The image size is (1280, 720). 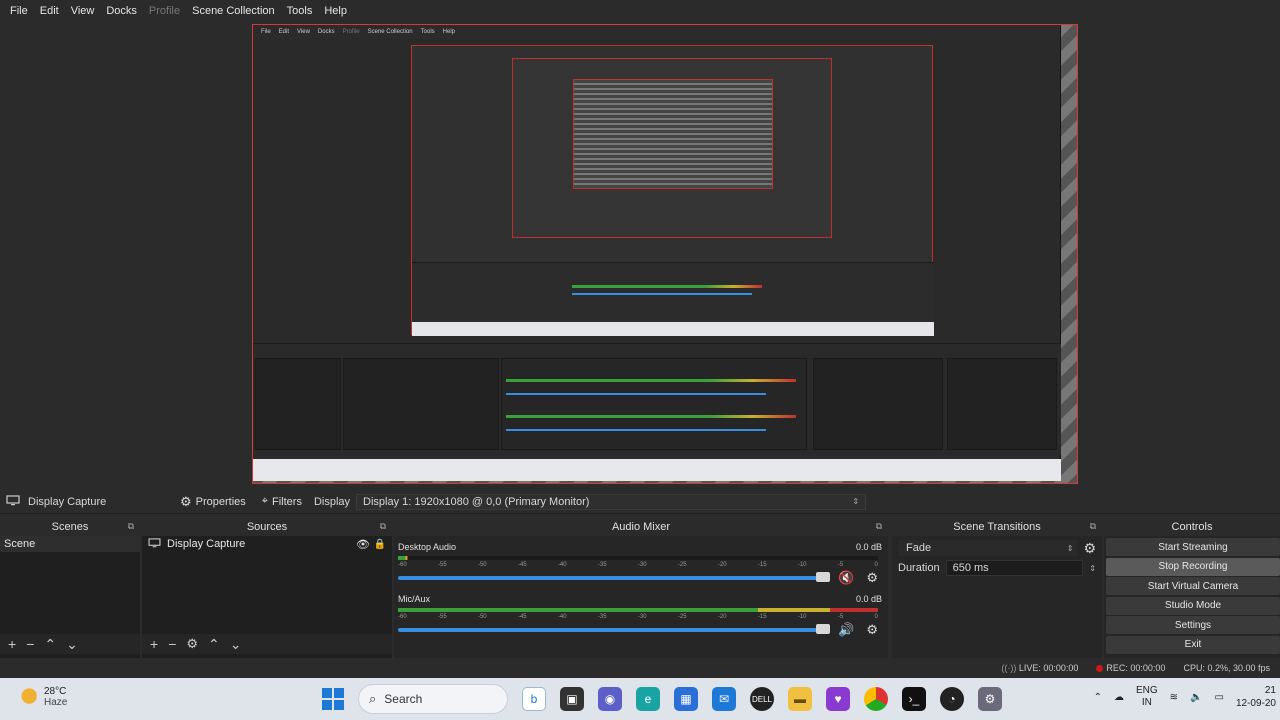 What do you see at coordinates (300, 11) in the screenshot?
I see `menu-tools: Tools` at bounding box center [300, 11].